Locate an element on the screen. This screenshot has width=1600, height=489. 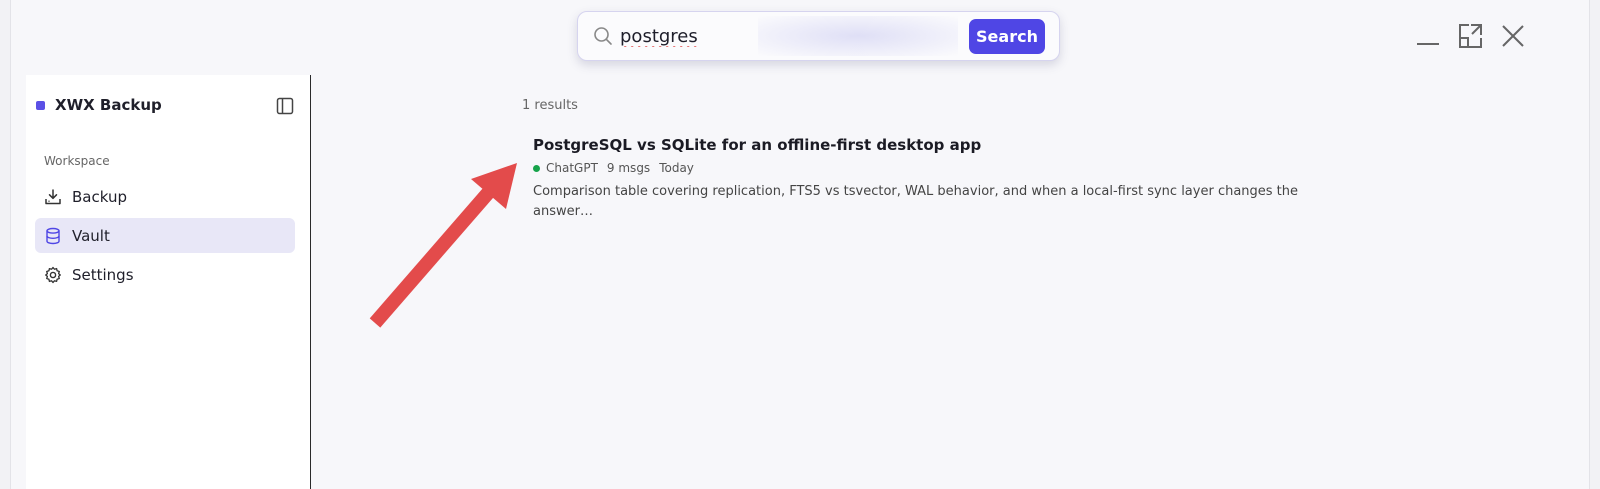
gear-icon is located at coordinates (53, 274).